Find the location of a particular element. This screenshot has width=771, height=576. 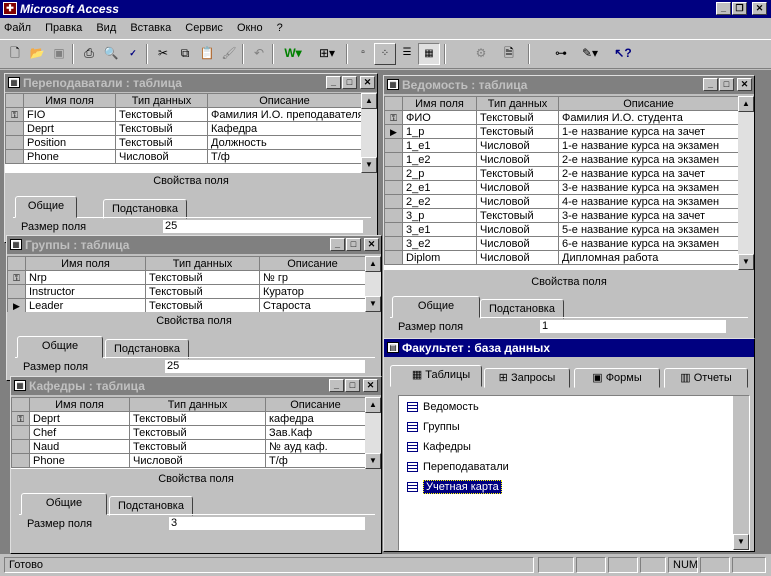

maximize-icon: □ is located at coordinates (353, 244).